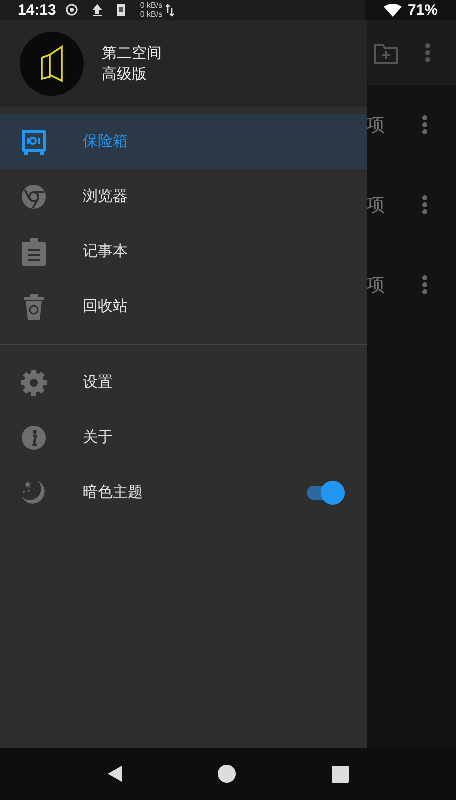 The width and height of the screenshot is (456, 800). What do you see at coordinates (170, 10) in the screenshot?
I see `transfer-arrows-icon` at bounding box center [170, 10].